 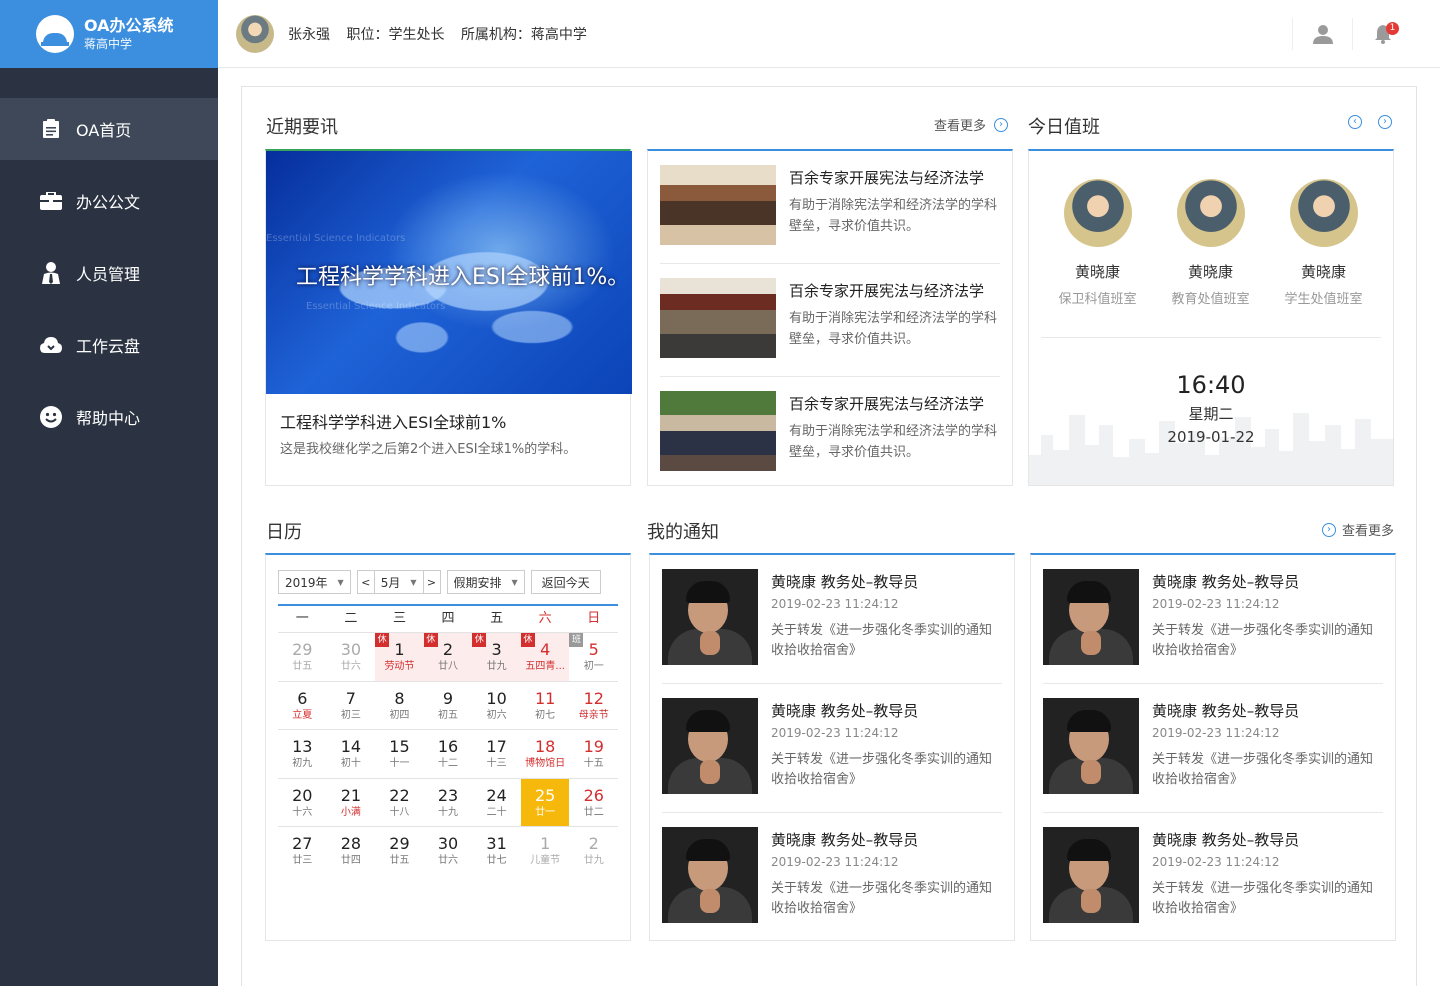 What do you see at coordinates (399, 706) in the screenshot?
I see `calendar-day-cell: 8 初四` at bounding box center [399, 706].